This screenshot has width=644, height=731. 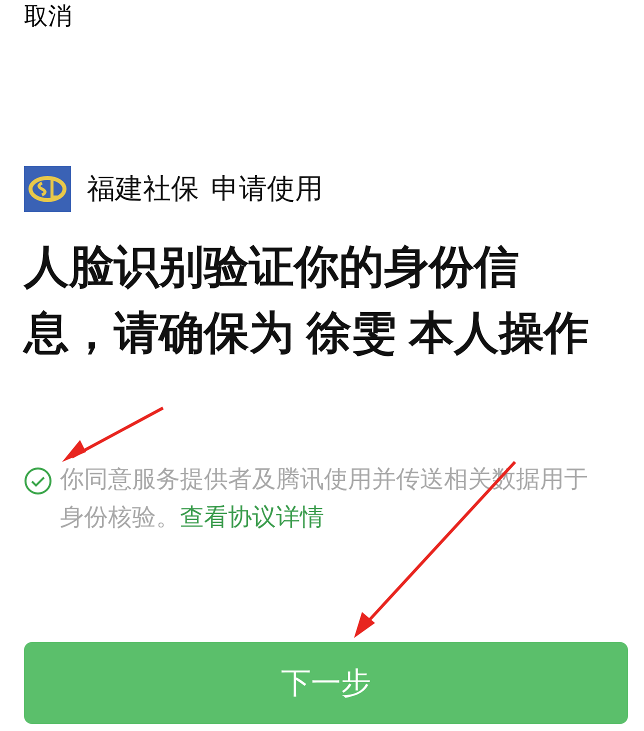 What do you see at coordinates (272, 267) in the screenshot?
I see `heading-line: 人脸识别验证你的身份信` at bounding box center [272, 267].